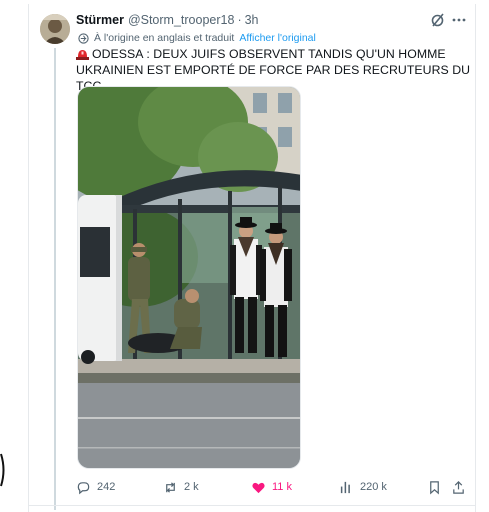  What do you see at coordinates (373, 487) in the screenshot?
I see `views-count: 220 k` at bounding box center [373, 487].